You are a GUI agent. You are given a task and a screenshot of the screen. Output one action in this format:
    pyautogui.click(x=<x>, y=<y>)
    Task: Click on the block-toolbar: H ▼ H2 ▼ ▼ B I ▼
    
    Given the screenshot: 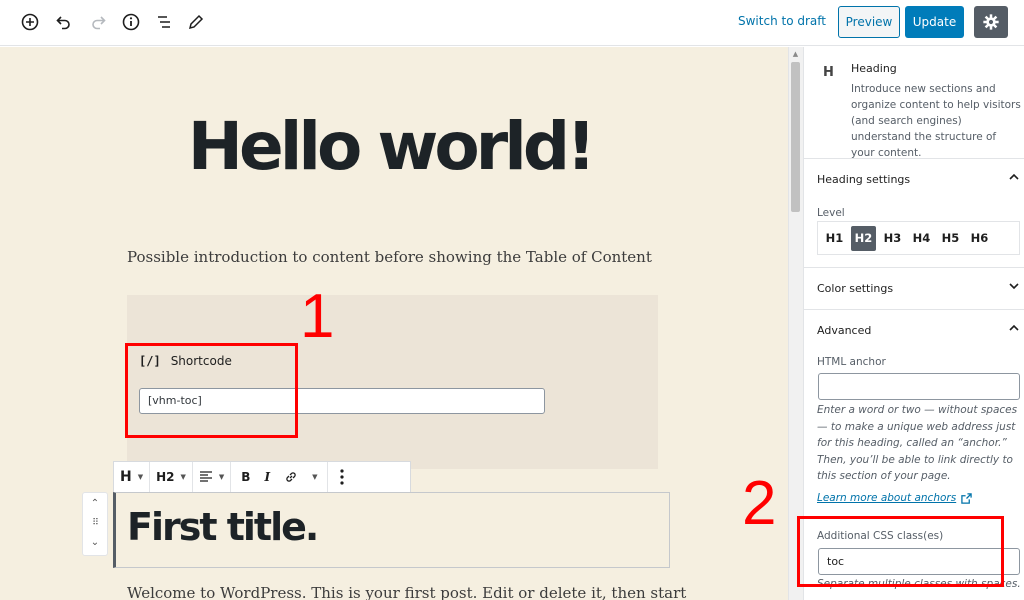 What is the action you would take?
    pyautogui.click(x=262, y=477)
    